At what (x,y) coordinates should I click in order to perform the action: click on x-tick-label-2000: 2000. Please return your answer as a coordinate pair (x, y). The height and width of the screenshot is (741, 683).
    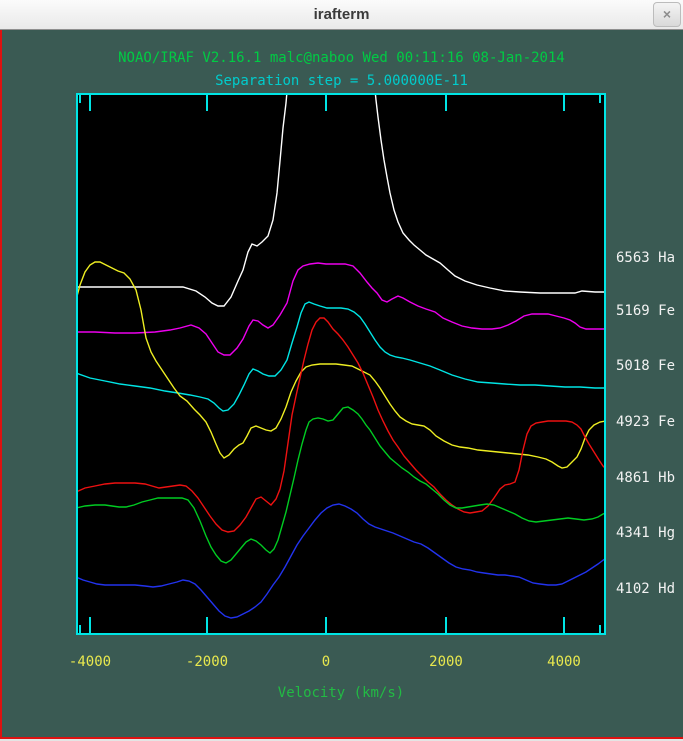
    Looking at the image, I should click on (446, 662).